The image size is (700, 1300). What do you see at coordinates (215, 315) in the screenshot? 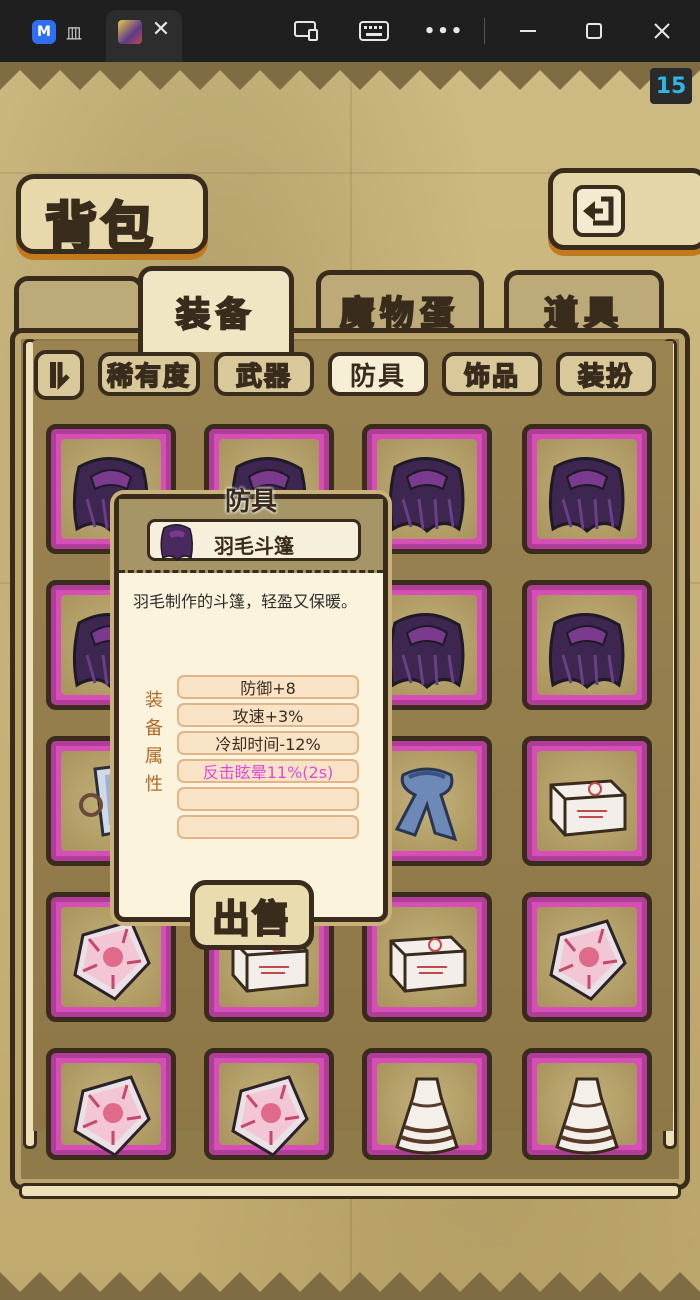
I see `tab-equipment-label: 装备` at bounding box center [215, 315].